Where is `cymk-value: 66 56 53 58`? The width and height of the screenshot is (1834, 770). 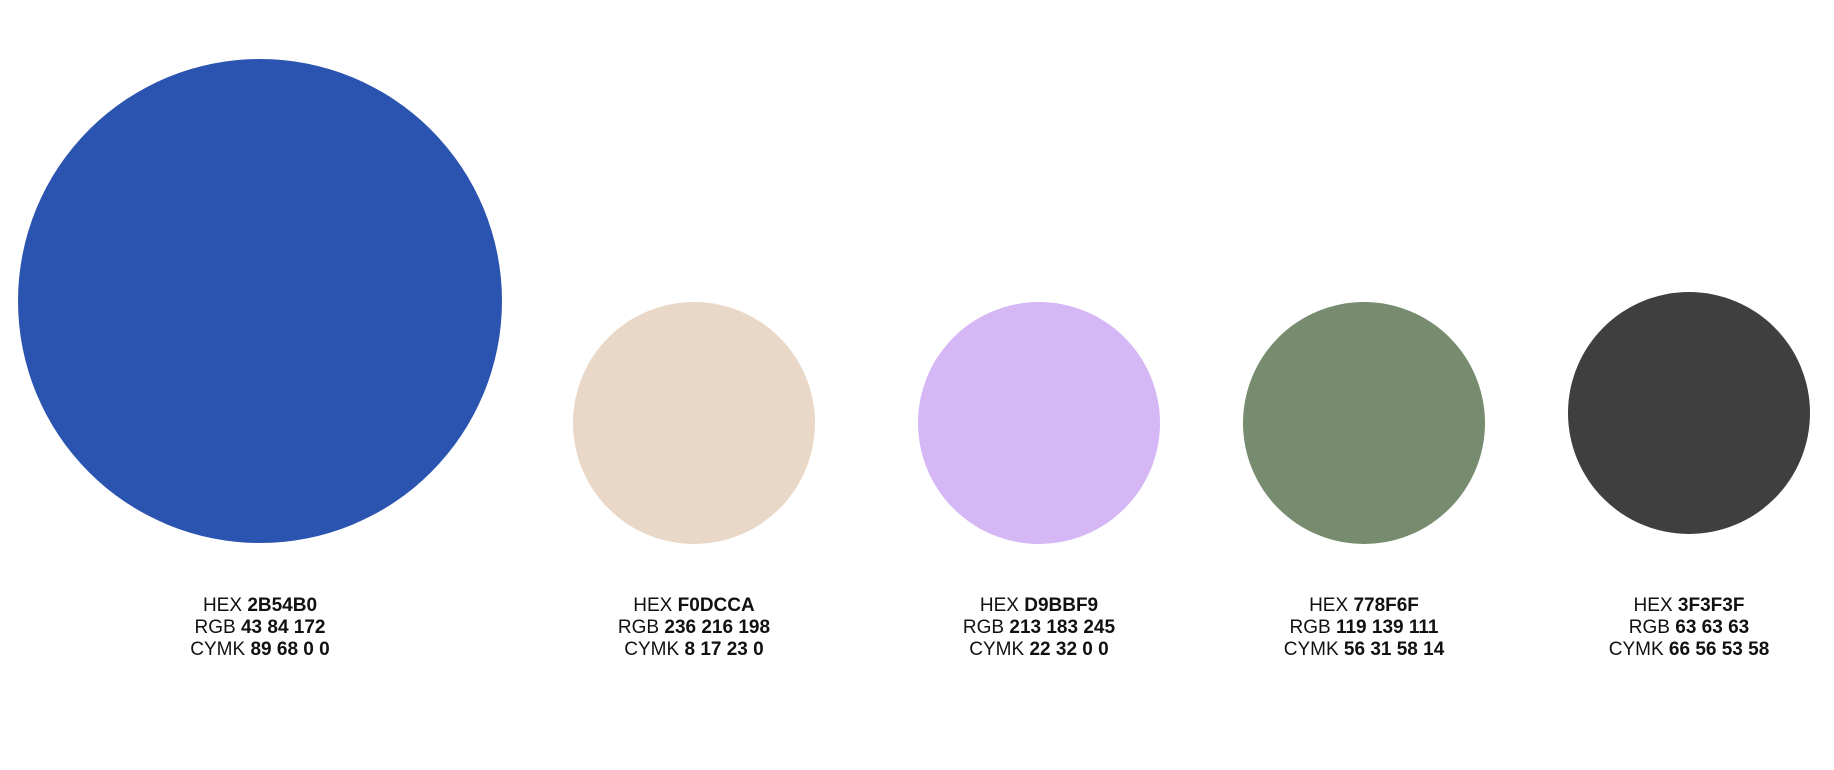
cymk-value: 66 56 53 58 is located at coordinates (1719, 649).